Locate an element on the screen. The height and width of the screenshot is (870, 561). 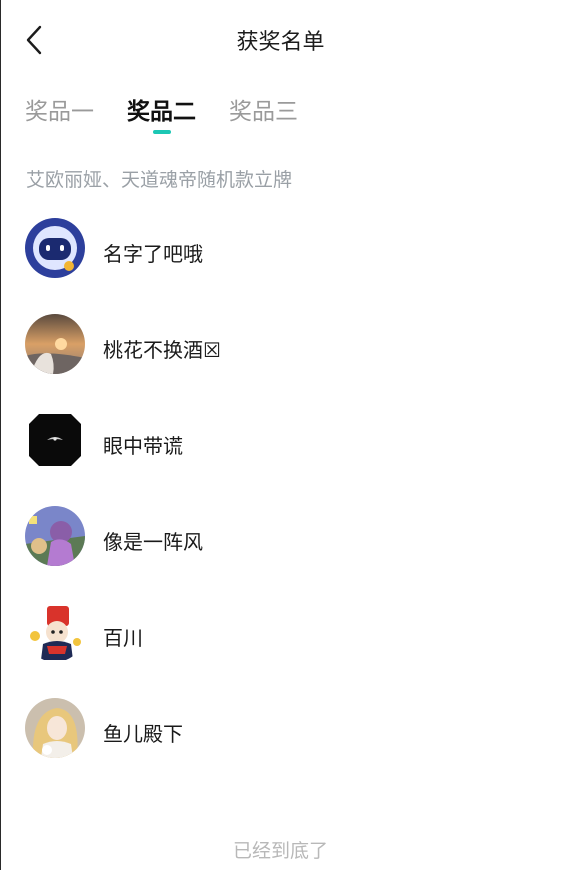
anime-girl-avatar-icon is located at coordinates (55, 728).